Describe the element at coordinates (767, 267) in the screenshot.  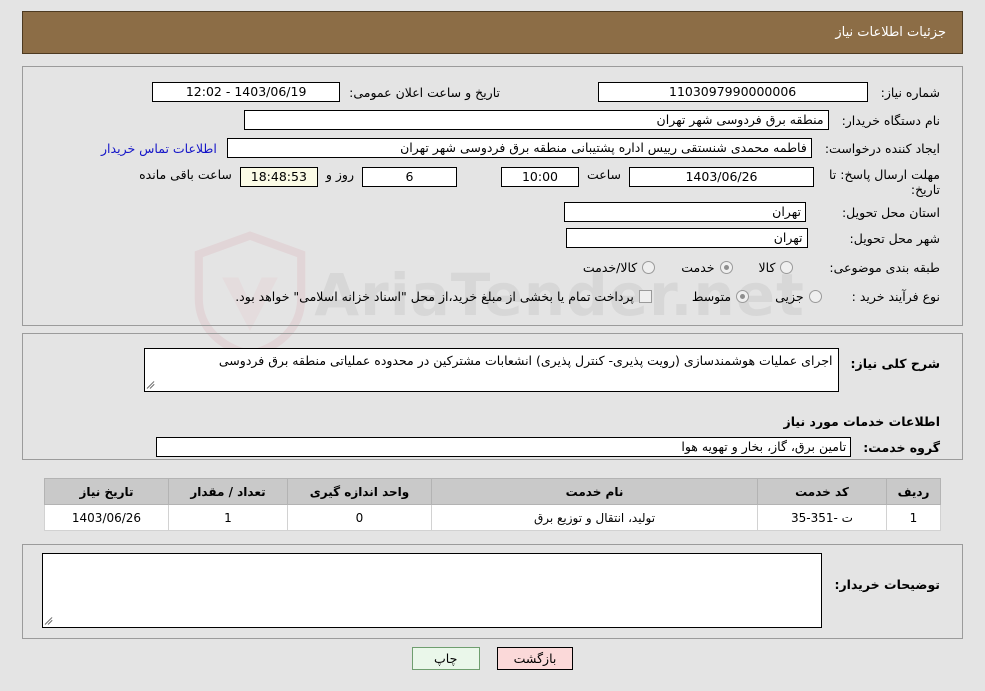
I see `category-option-0-label: کالا` at that location.